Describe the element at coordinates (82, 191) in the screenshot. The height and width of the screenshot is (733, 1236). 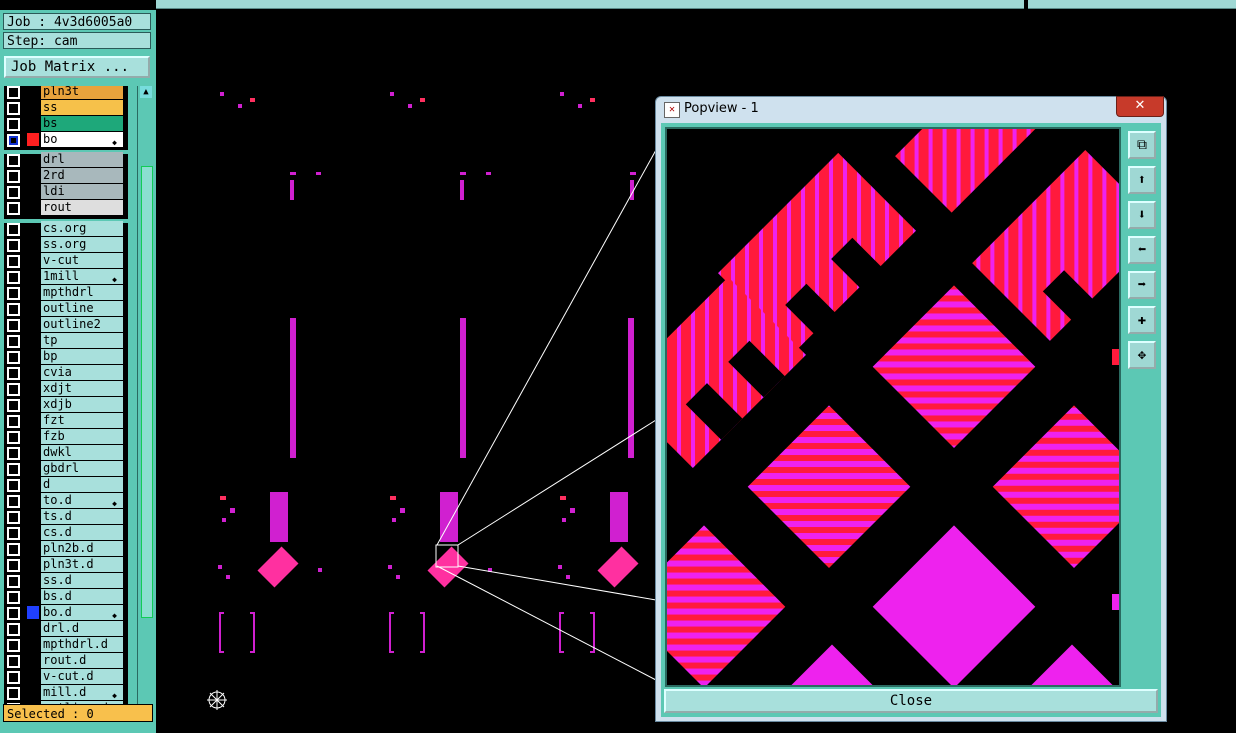
I see `layer-name: ldi` at that location.